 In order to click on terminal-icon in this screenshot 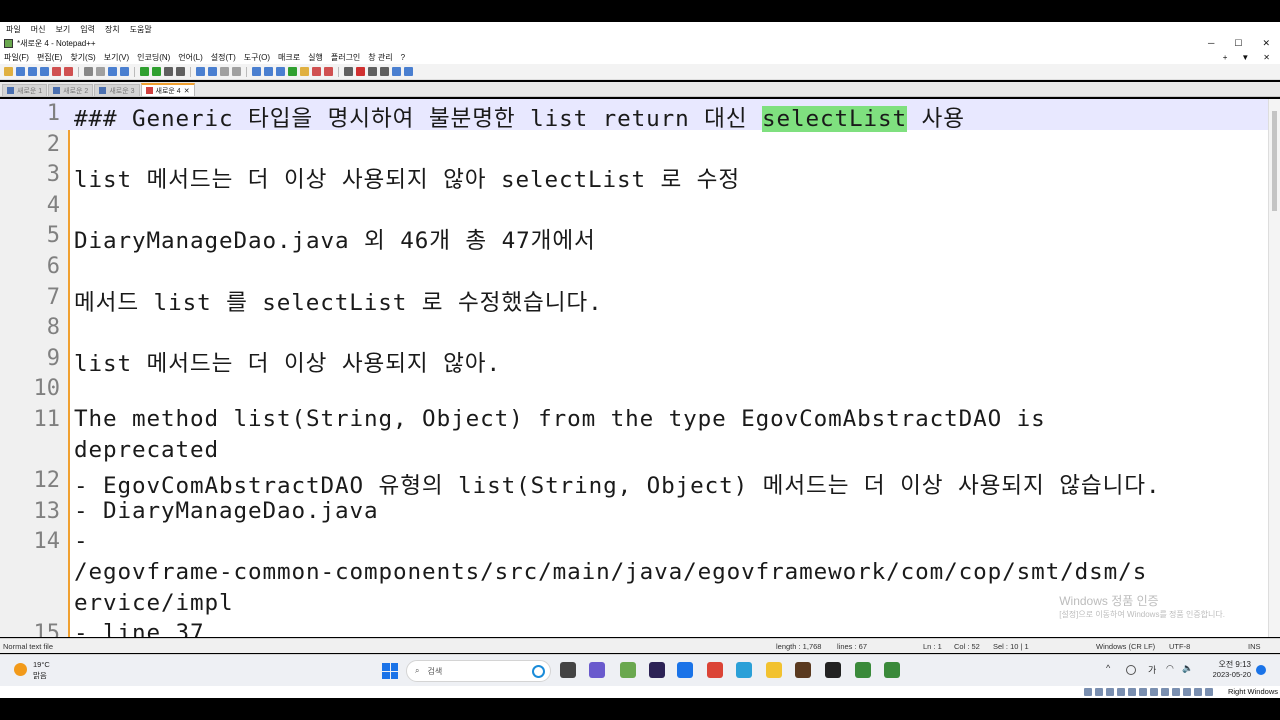, I will do `click(833, 670)`.